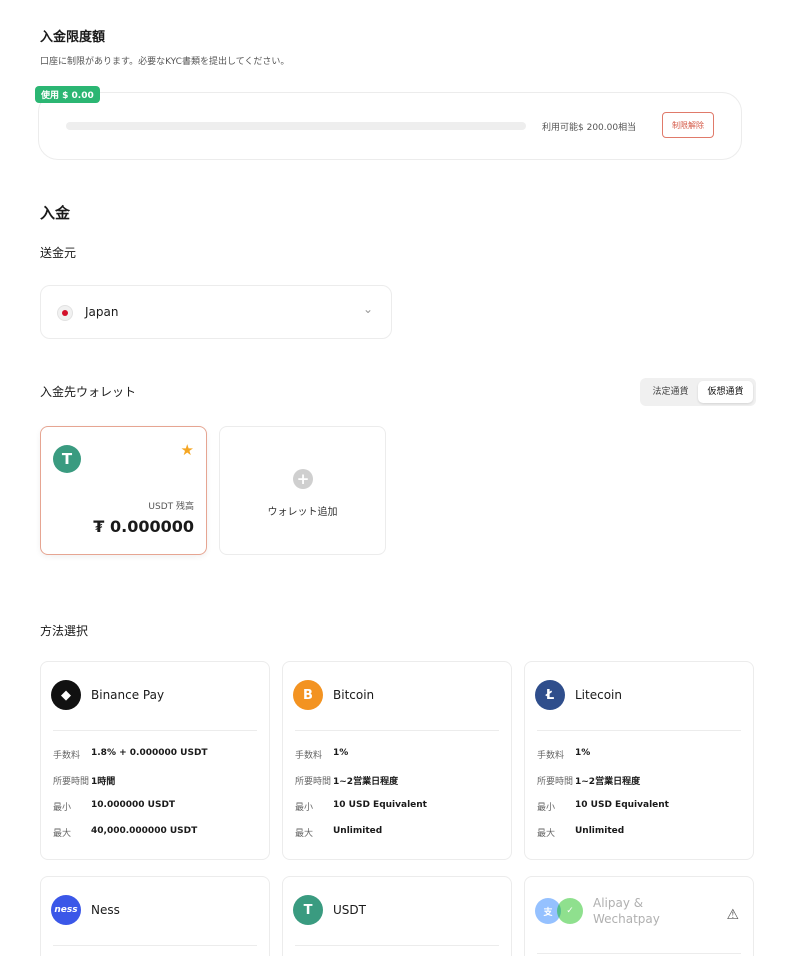 The height and width of the screenshot is (956, 800). What do you see at coordinates (171, 507) in the screenshot?
I see `balance-label: USDT 残高` at bounding box center [171, 507].